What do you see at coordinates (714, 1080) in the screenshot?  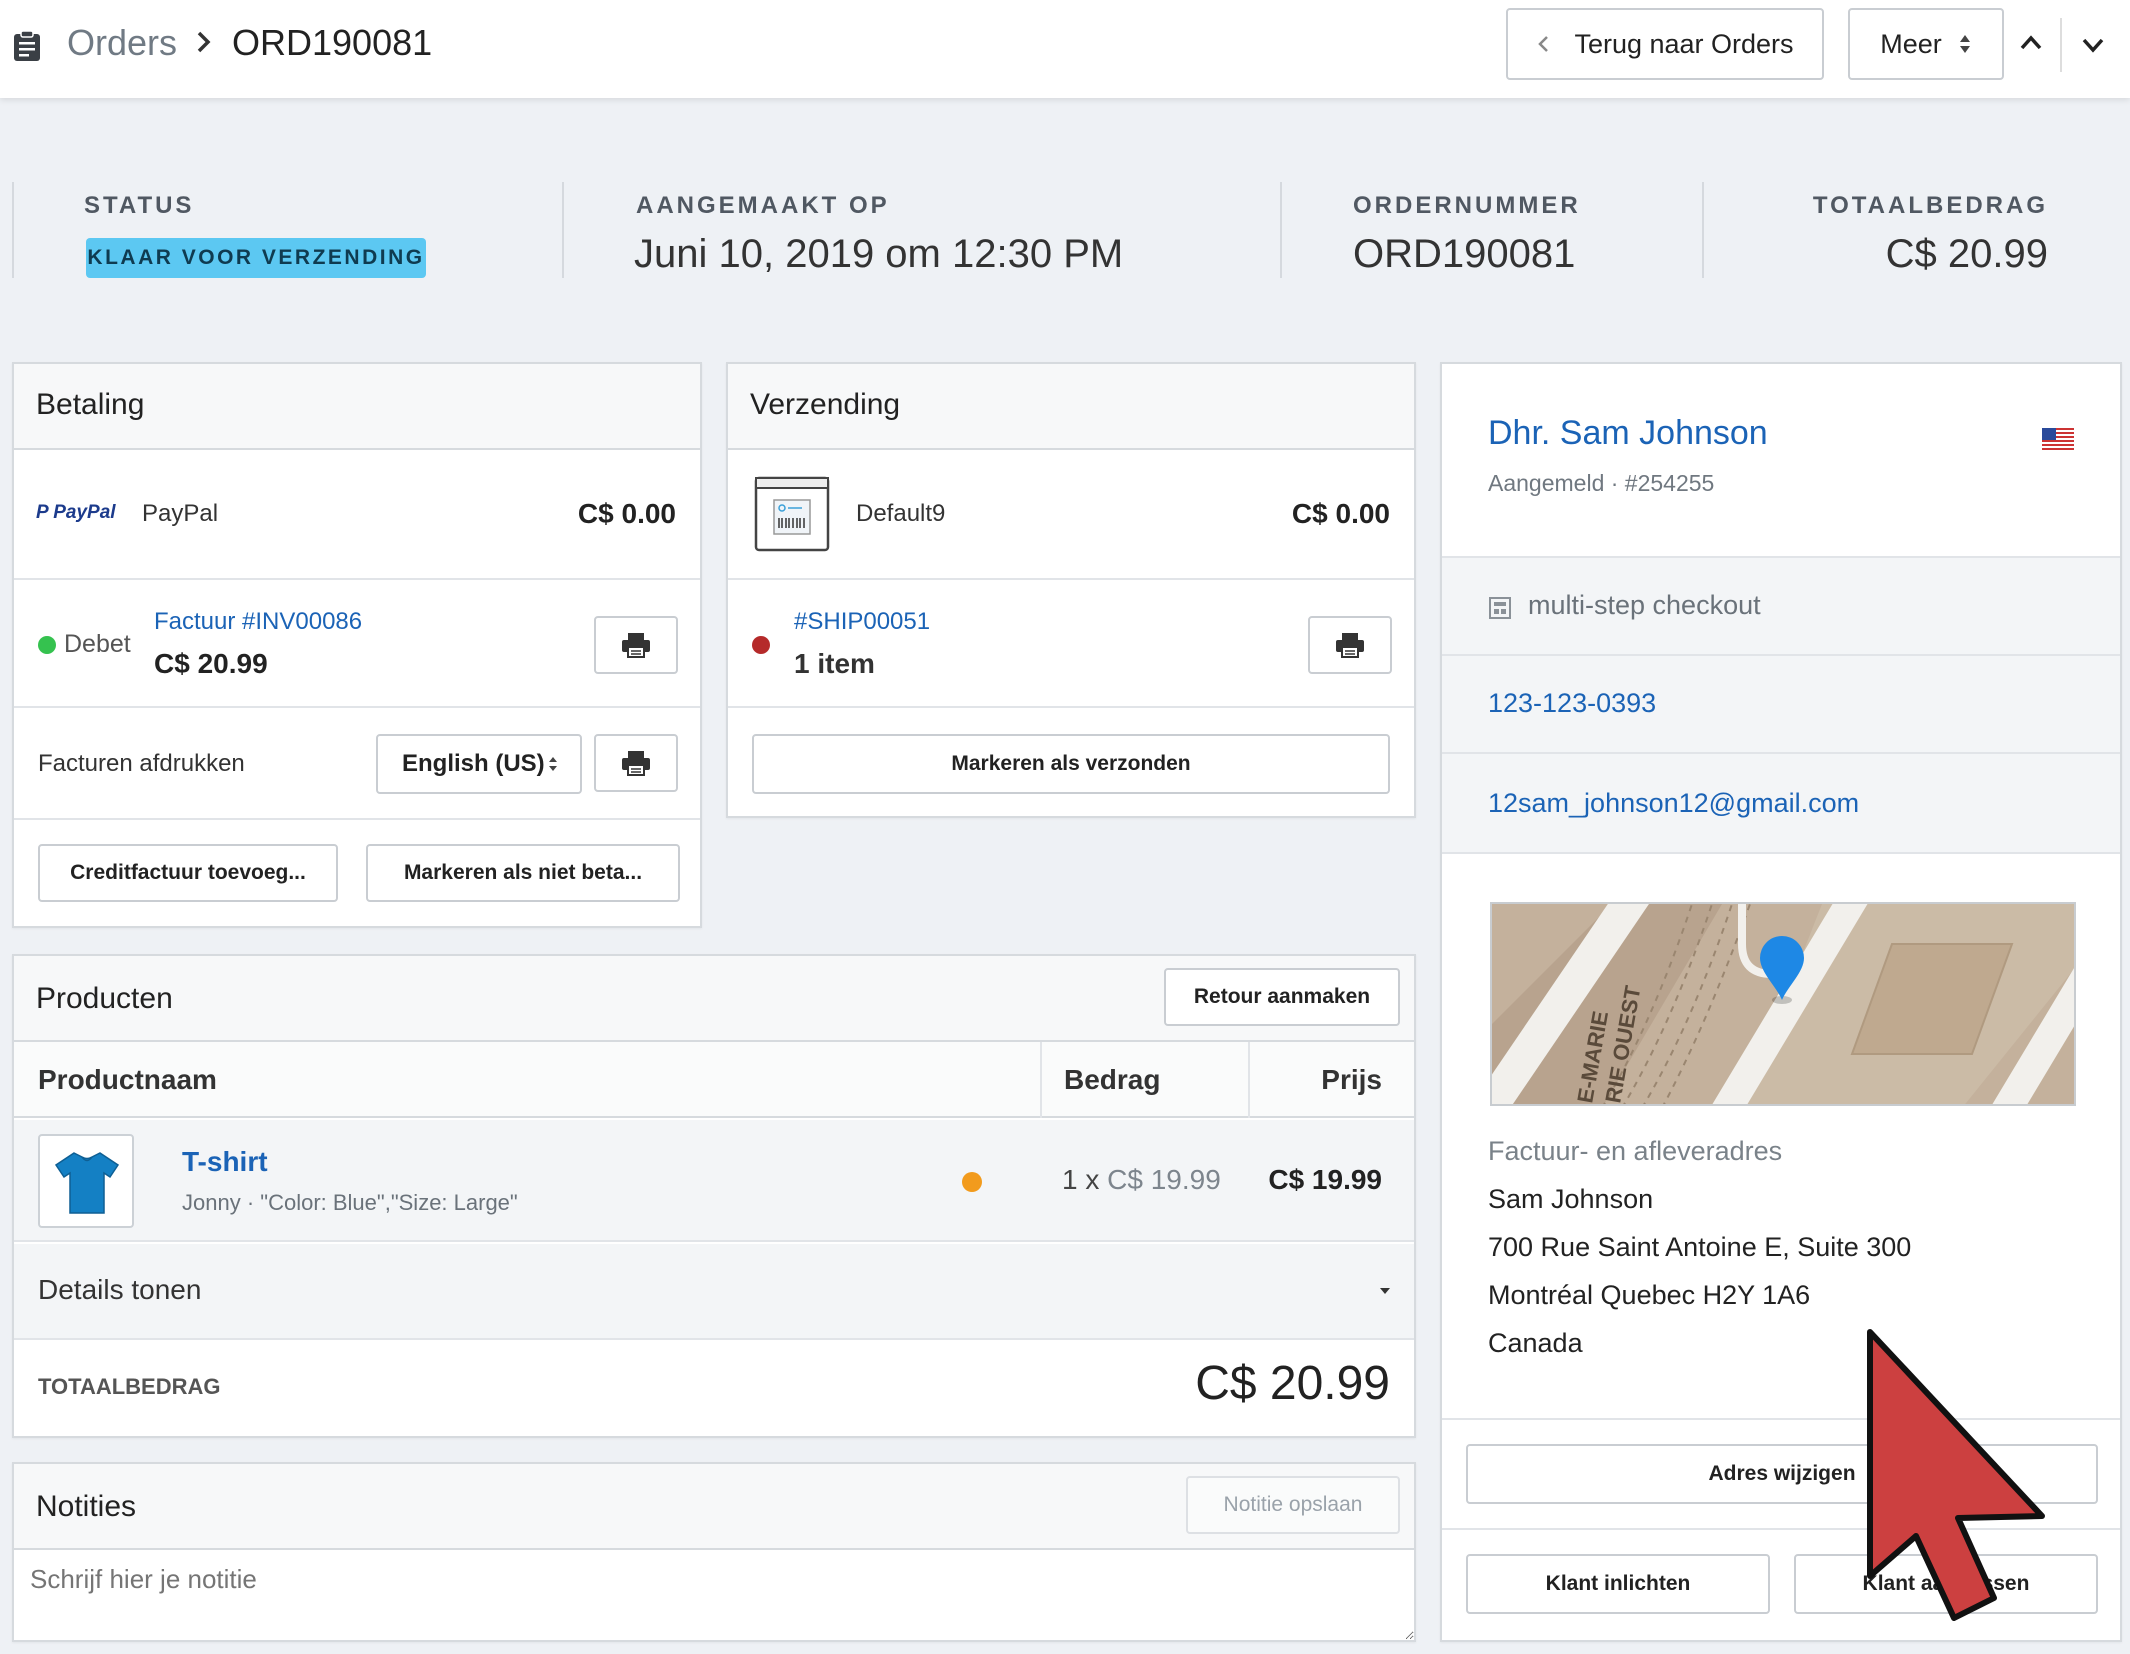 I see `products-table-header: Productnaam Bedrag Prijs` at bounding box center [714, 1080].